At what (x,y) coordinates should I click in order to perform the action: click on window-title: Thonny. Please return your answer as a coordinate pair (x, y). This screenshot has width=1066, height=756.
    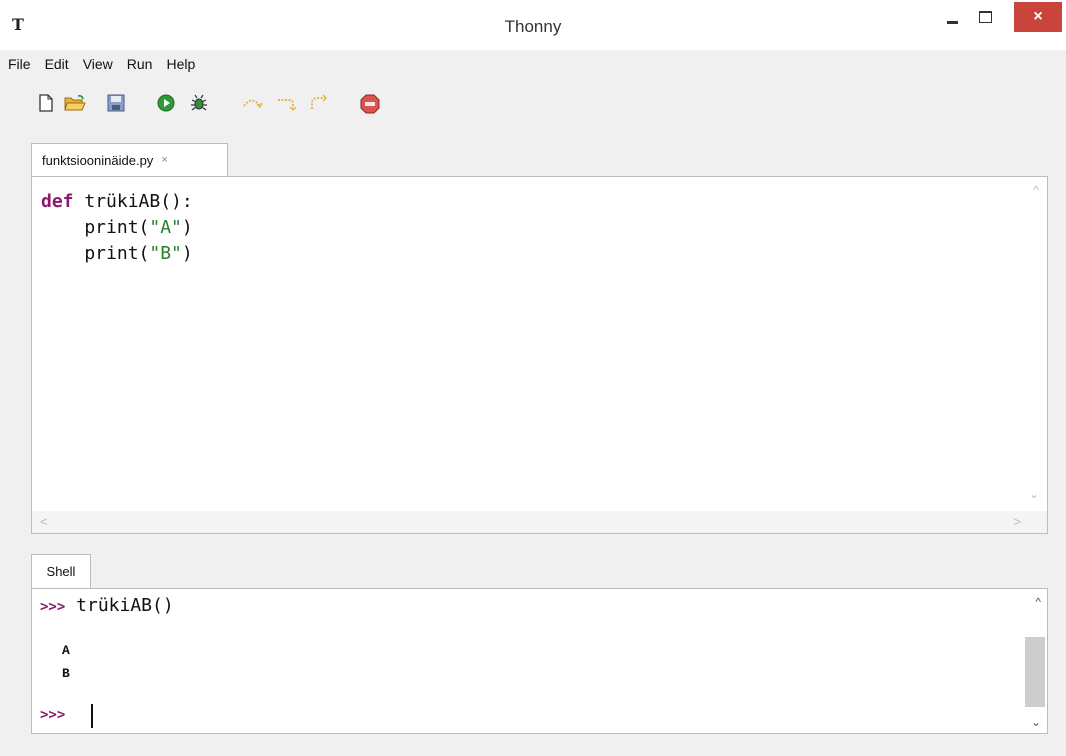
    Looking at the image, I should click on (533, 26).